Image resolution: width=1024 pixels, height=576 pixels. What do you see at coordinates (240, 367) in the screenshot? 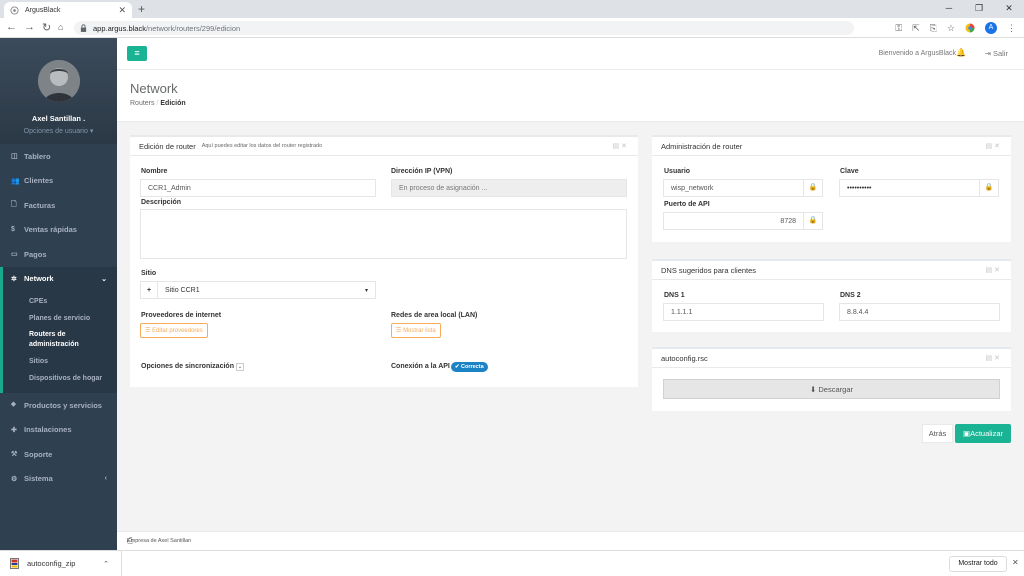
I see `chevron-down-icon: ⌄` at bounding box center [240, 367].